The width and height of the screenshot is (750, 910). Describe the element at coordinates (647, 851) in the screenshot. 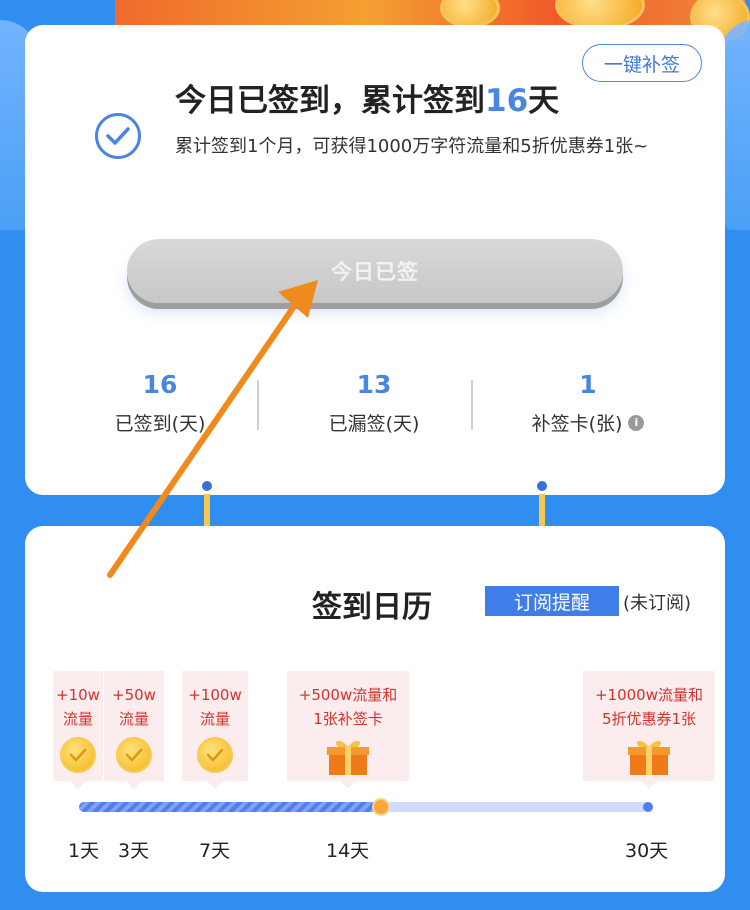

I see `day-label: 30天` at that location.